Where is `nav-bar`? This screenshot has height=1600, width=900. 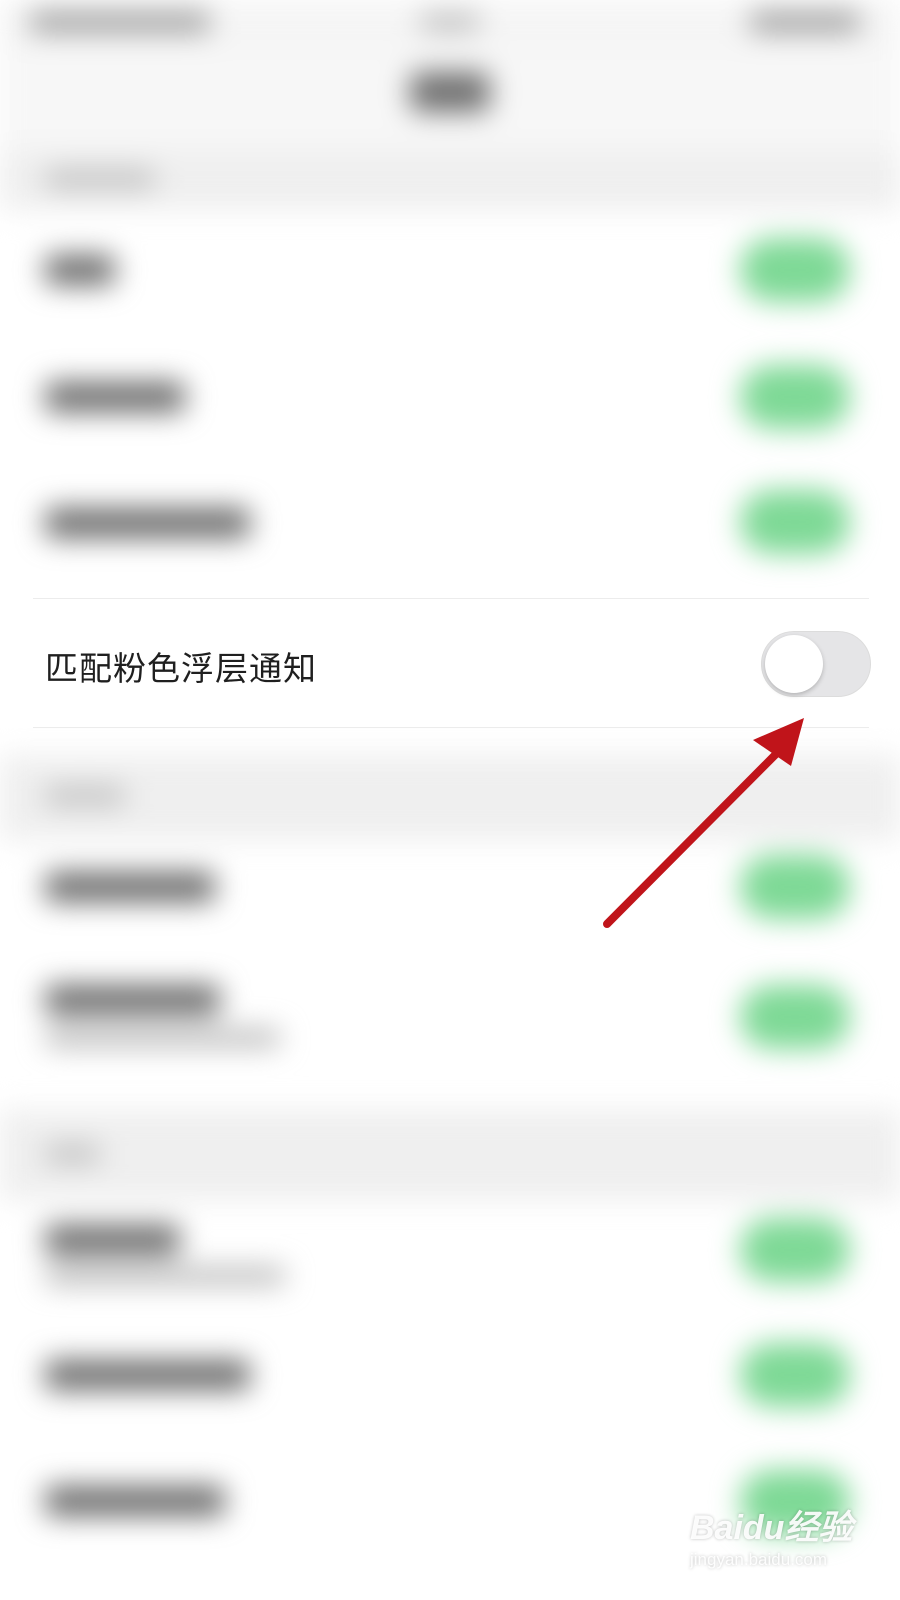
nav-bar is located at coordinates (450, 100).